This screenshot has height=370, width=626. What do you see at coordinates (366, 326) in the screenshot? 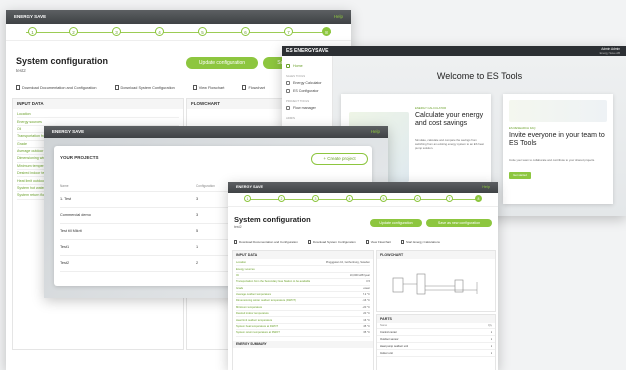
I see `row-value: 45 °C` at bounding box center [366, 326].